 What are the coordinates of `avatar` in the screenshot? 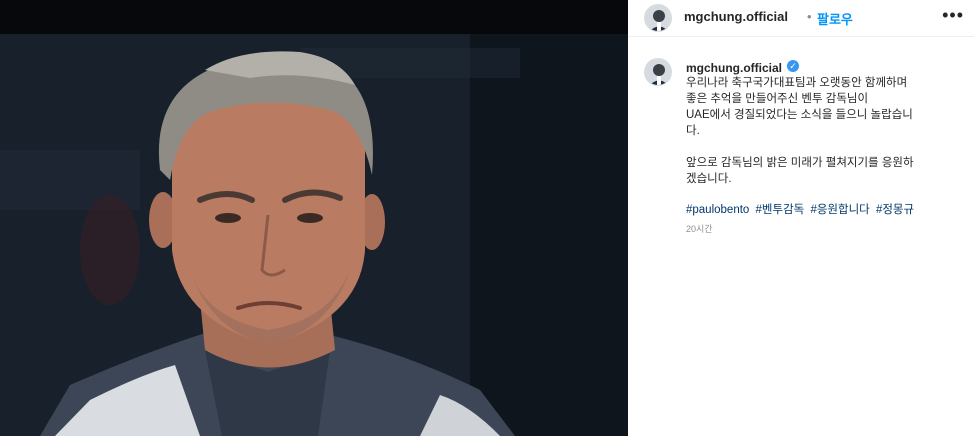 It's located at (658, 18).